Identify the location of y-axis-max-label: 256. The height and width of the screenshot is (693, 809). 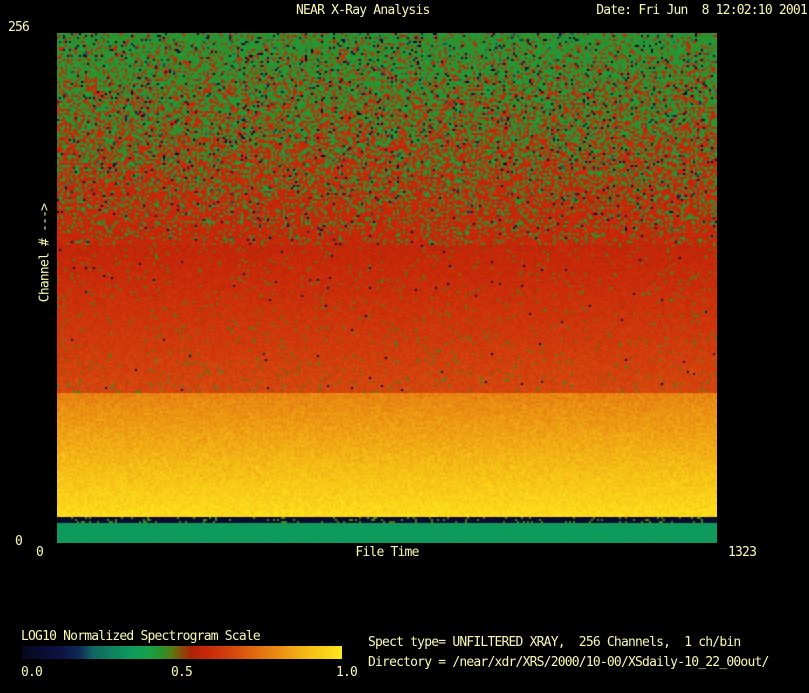
(19, 27).